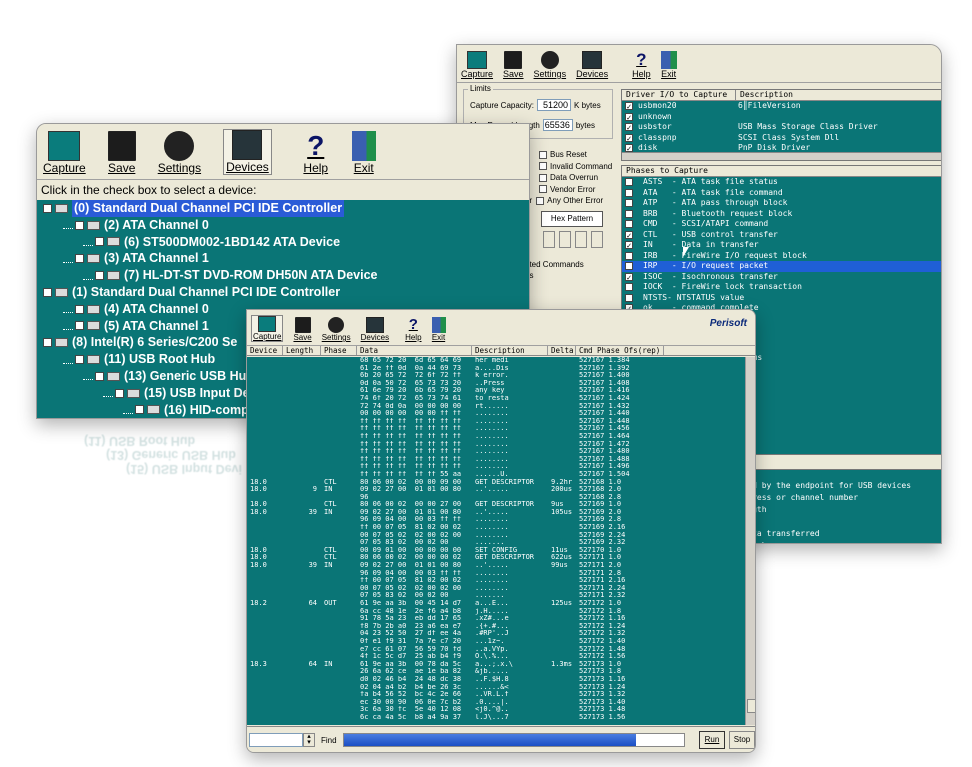 The image size is (972, 767). I want to click on capture-capacity-field: 51200, so click(554, 105).